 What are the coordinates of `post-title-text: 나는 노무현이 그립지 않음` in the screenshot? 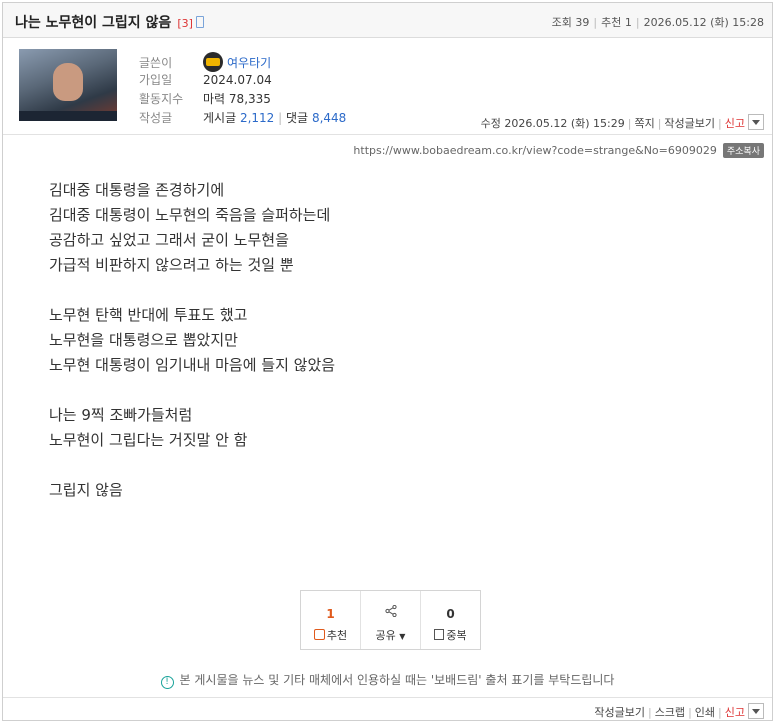 It's located at (93, 23).